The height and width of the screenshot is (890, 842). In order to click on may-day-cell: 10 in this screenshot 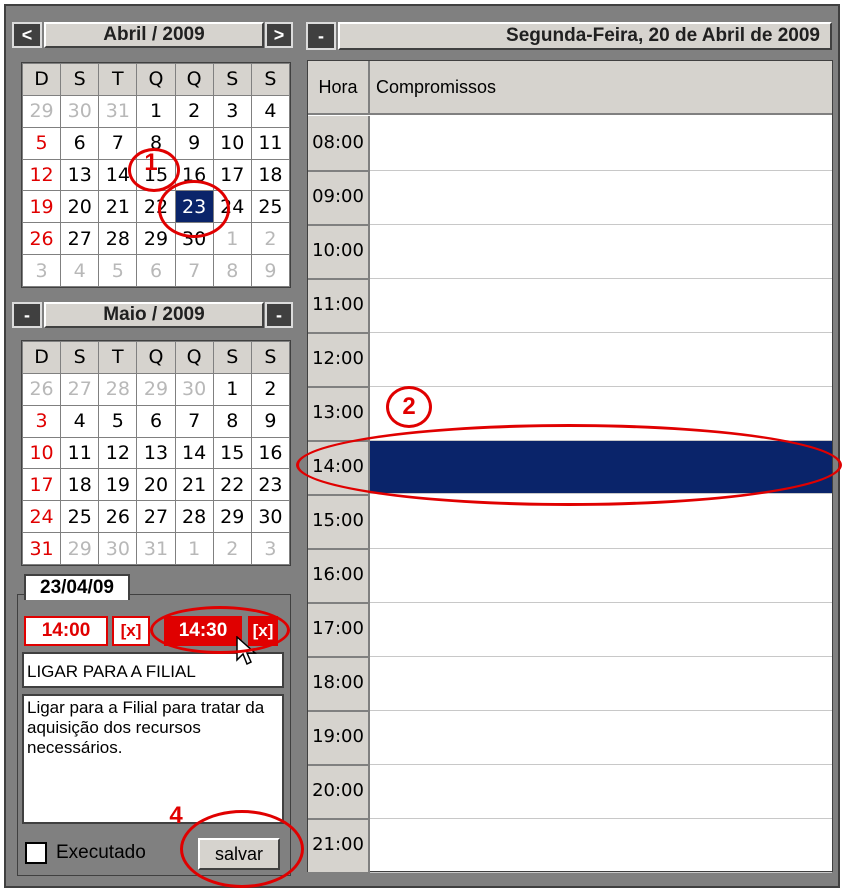, I will do `click(41, 453)`.